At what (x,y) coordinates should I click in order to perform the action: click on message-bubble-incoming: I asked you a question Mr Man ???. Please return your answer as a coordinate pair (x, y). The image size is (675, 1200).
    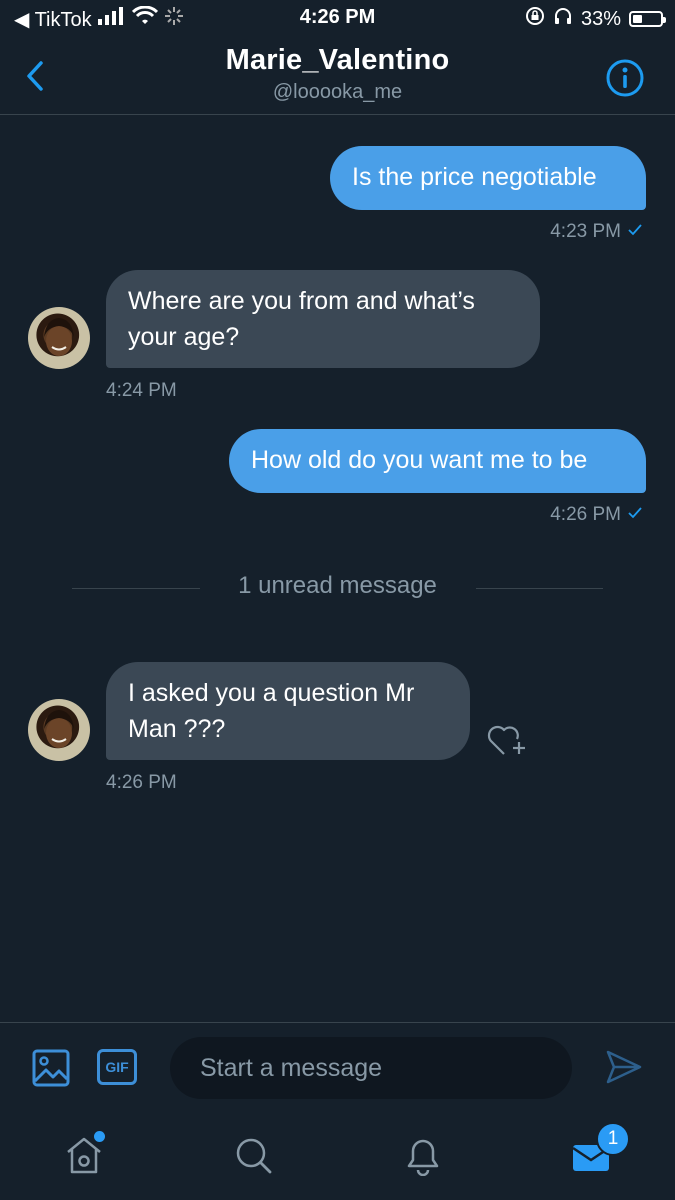
    Looking at the image, I should click on (288, 711).